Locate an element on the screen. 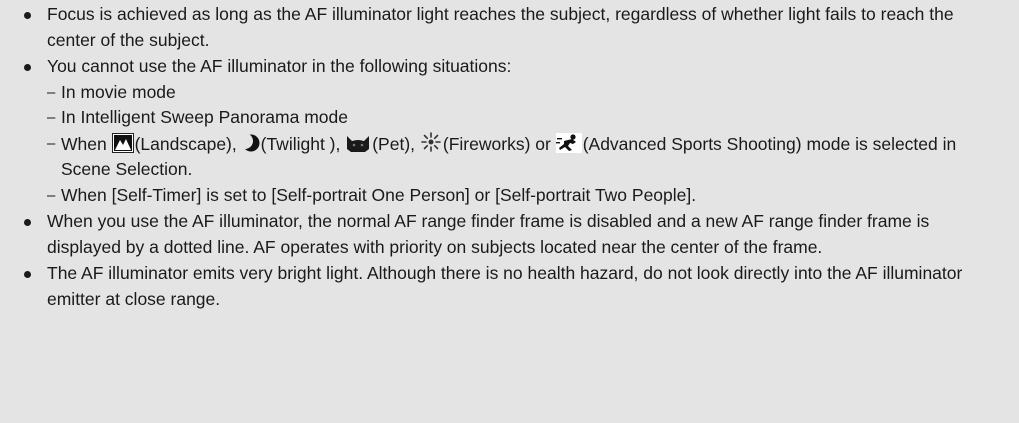 This screenshot has width=1019, height=423. sub-item-text: When is located at coordinates (84, 143).